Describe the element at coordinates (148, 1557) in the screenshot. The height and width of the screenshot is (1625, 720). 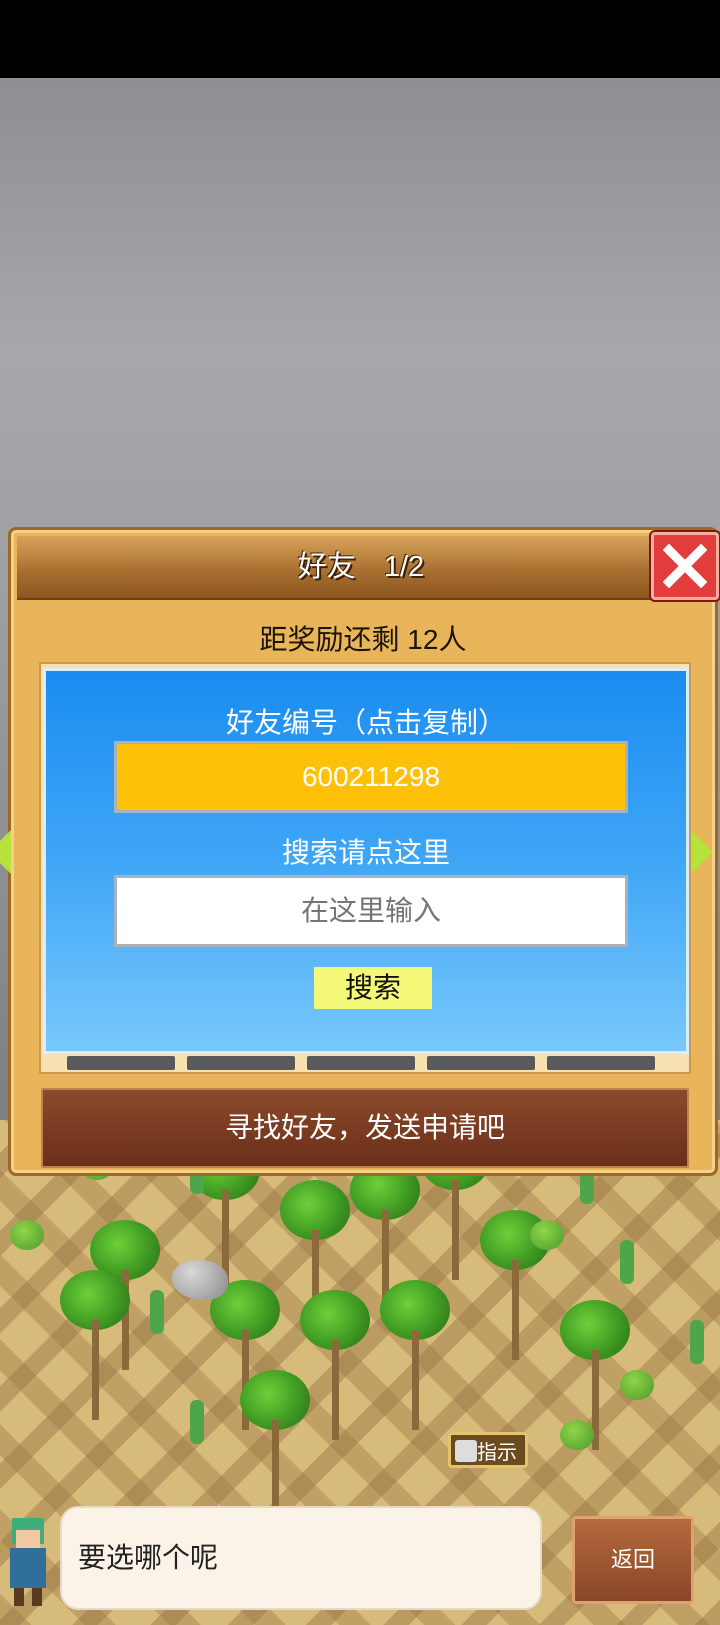
I see `speech-text: 要选哪个呢` at that location.